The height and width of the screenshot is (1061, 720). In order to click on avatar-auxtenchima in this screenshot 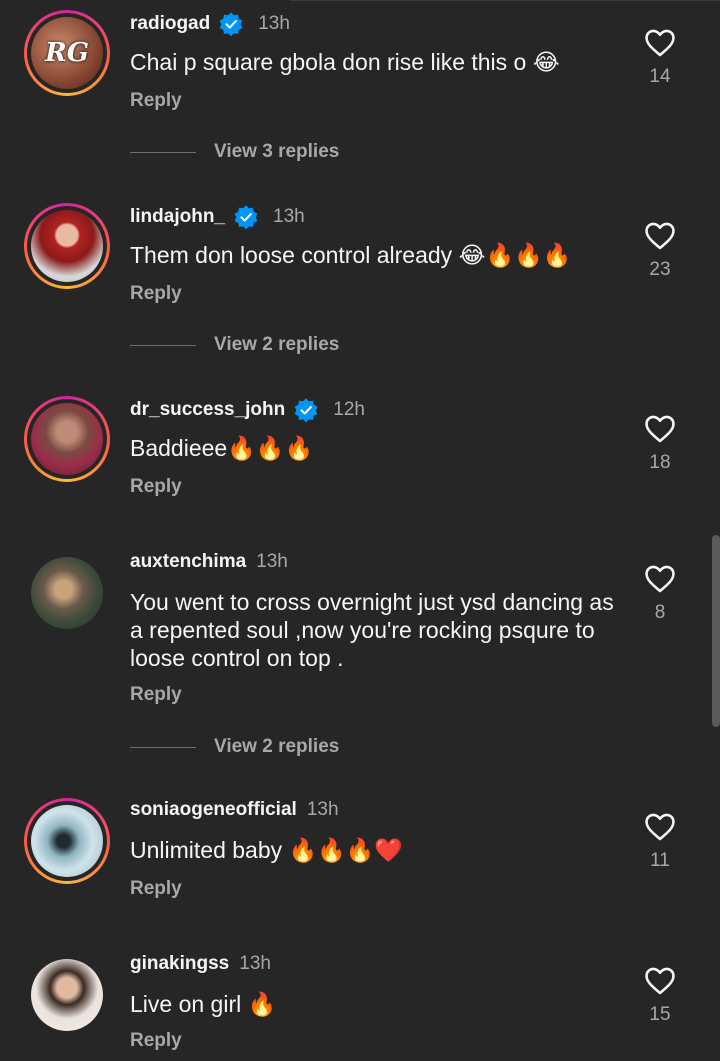, I will do `click(67, 593)`.